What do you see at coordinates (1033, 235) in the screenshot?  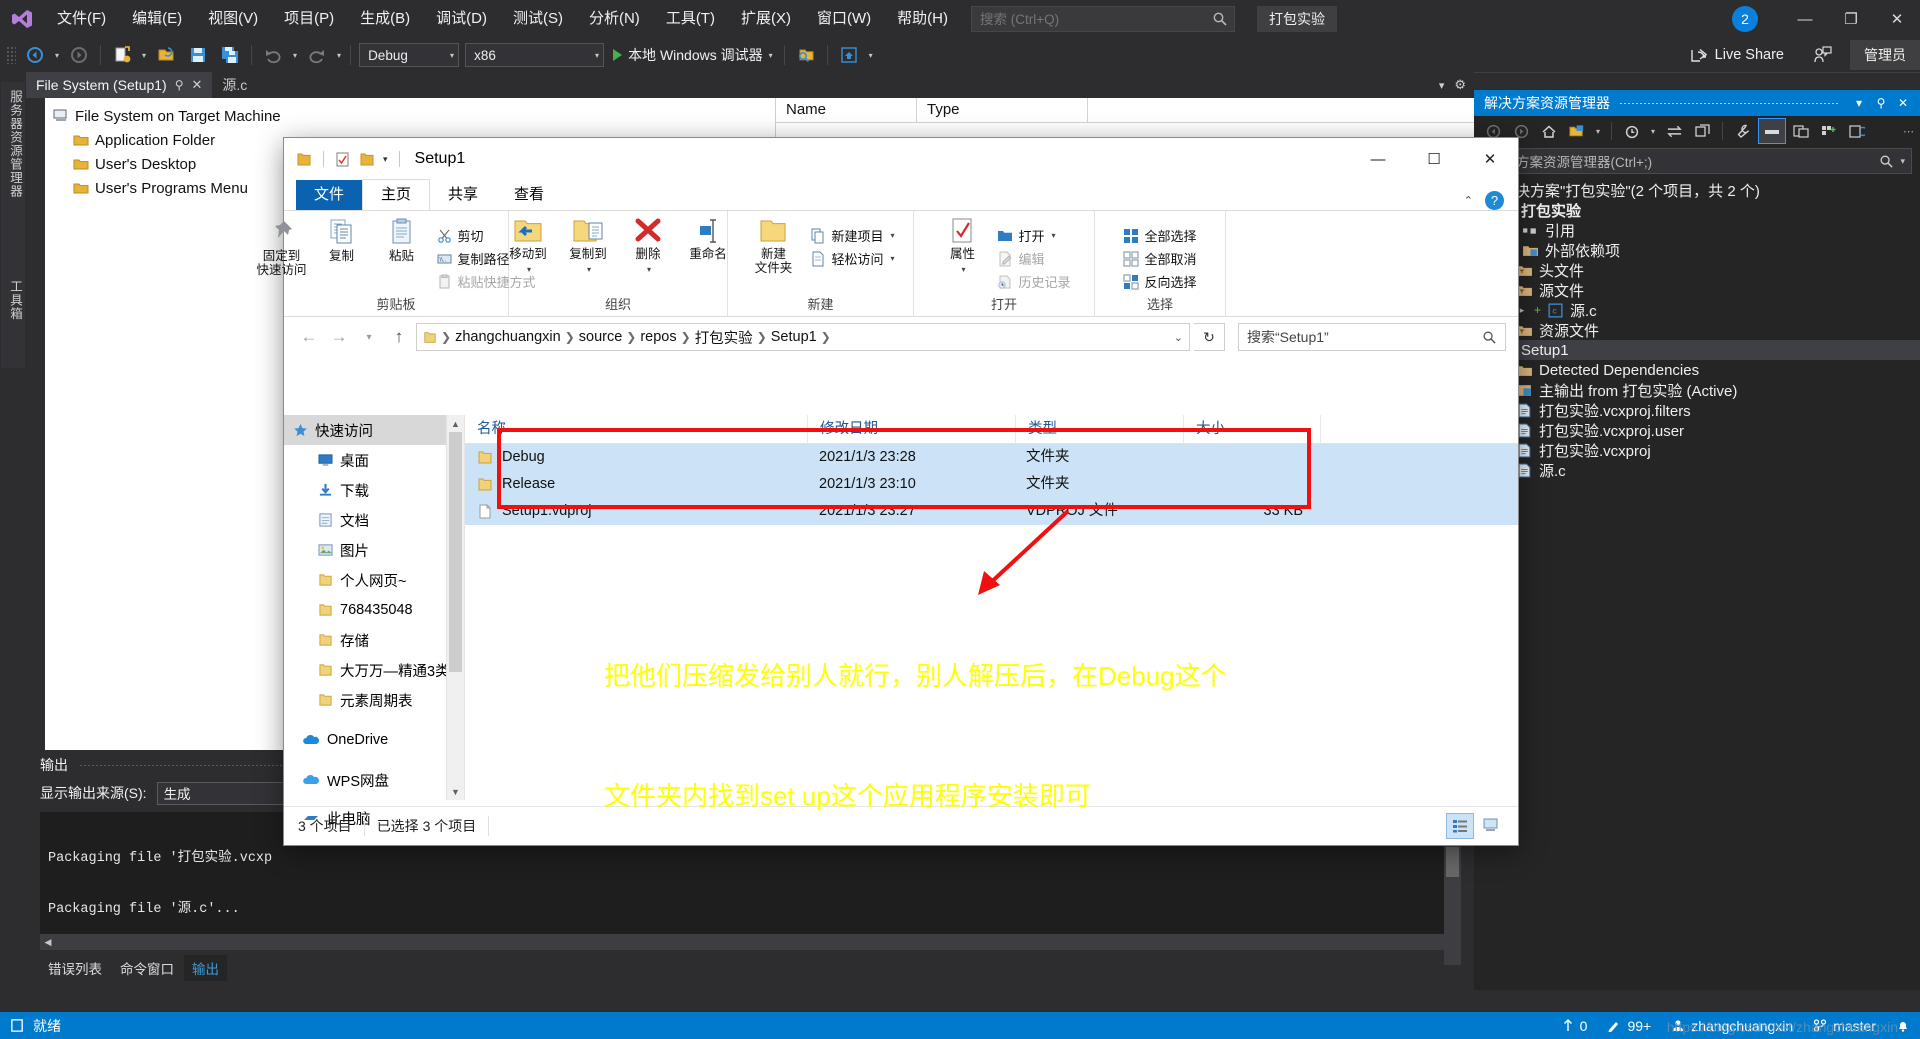 I see `ribbon-open: 打开 ▾` at bounding box center [1033, 235].